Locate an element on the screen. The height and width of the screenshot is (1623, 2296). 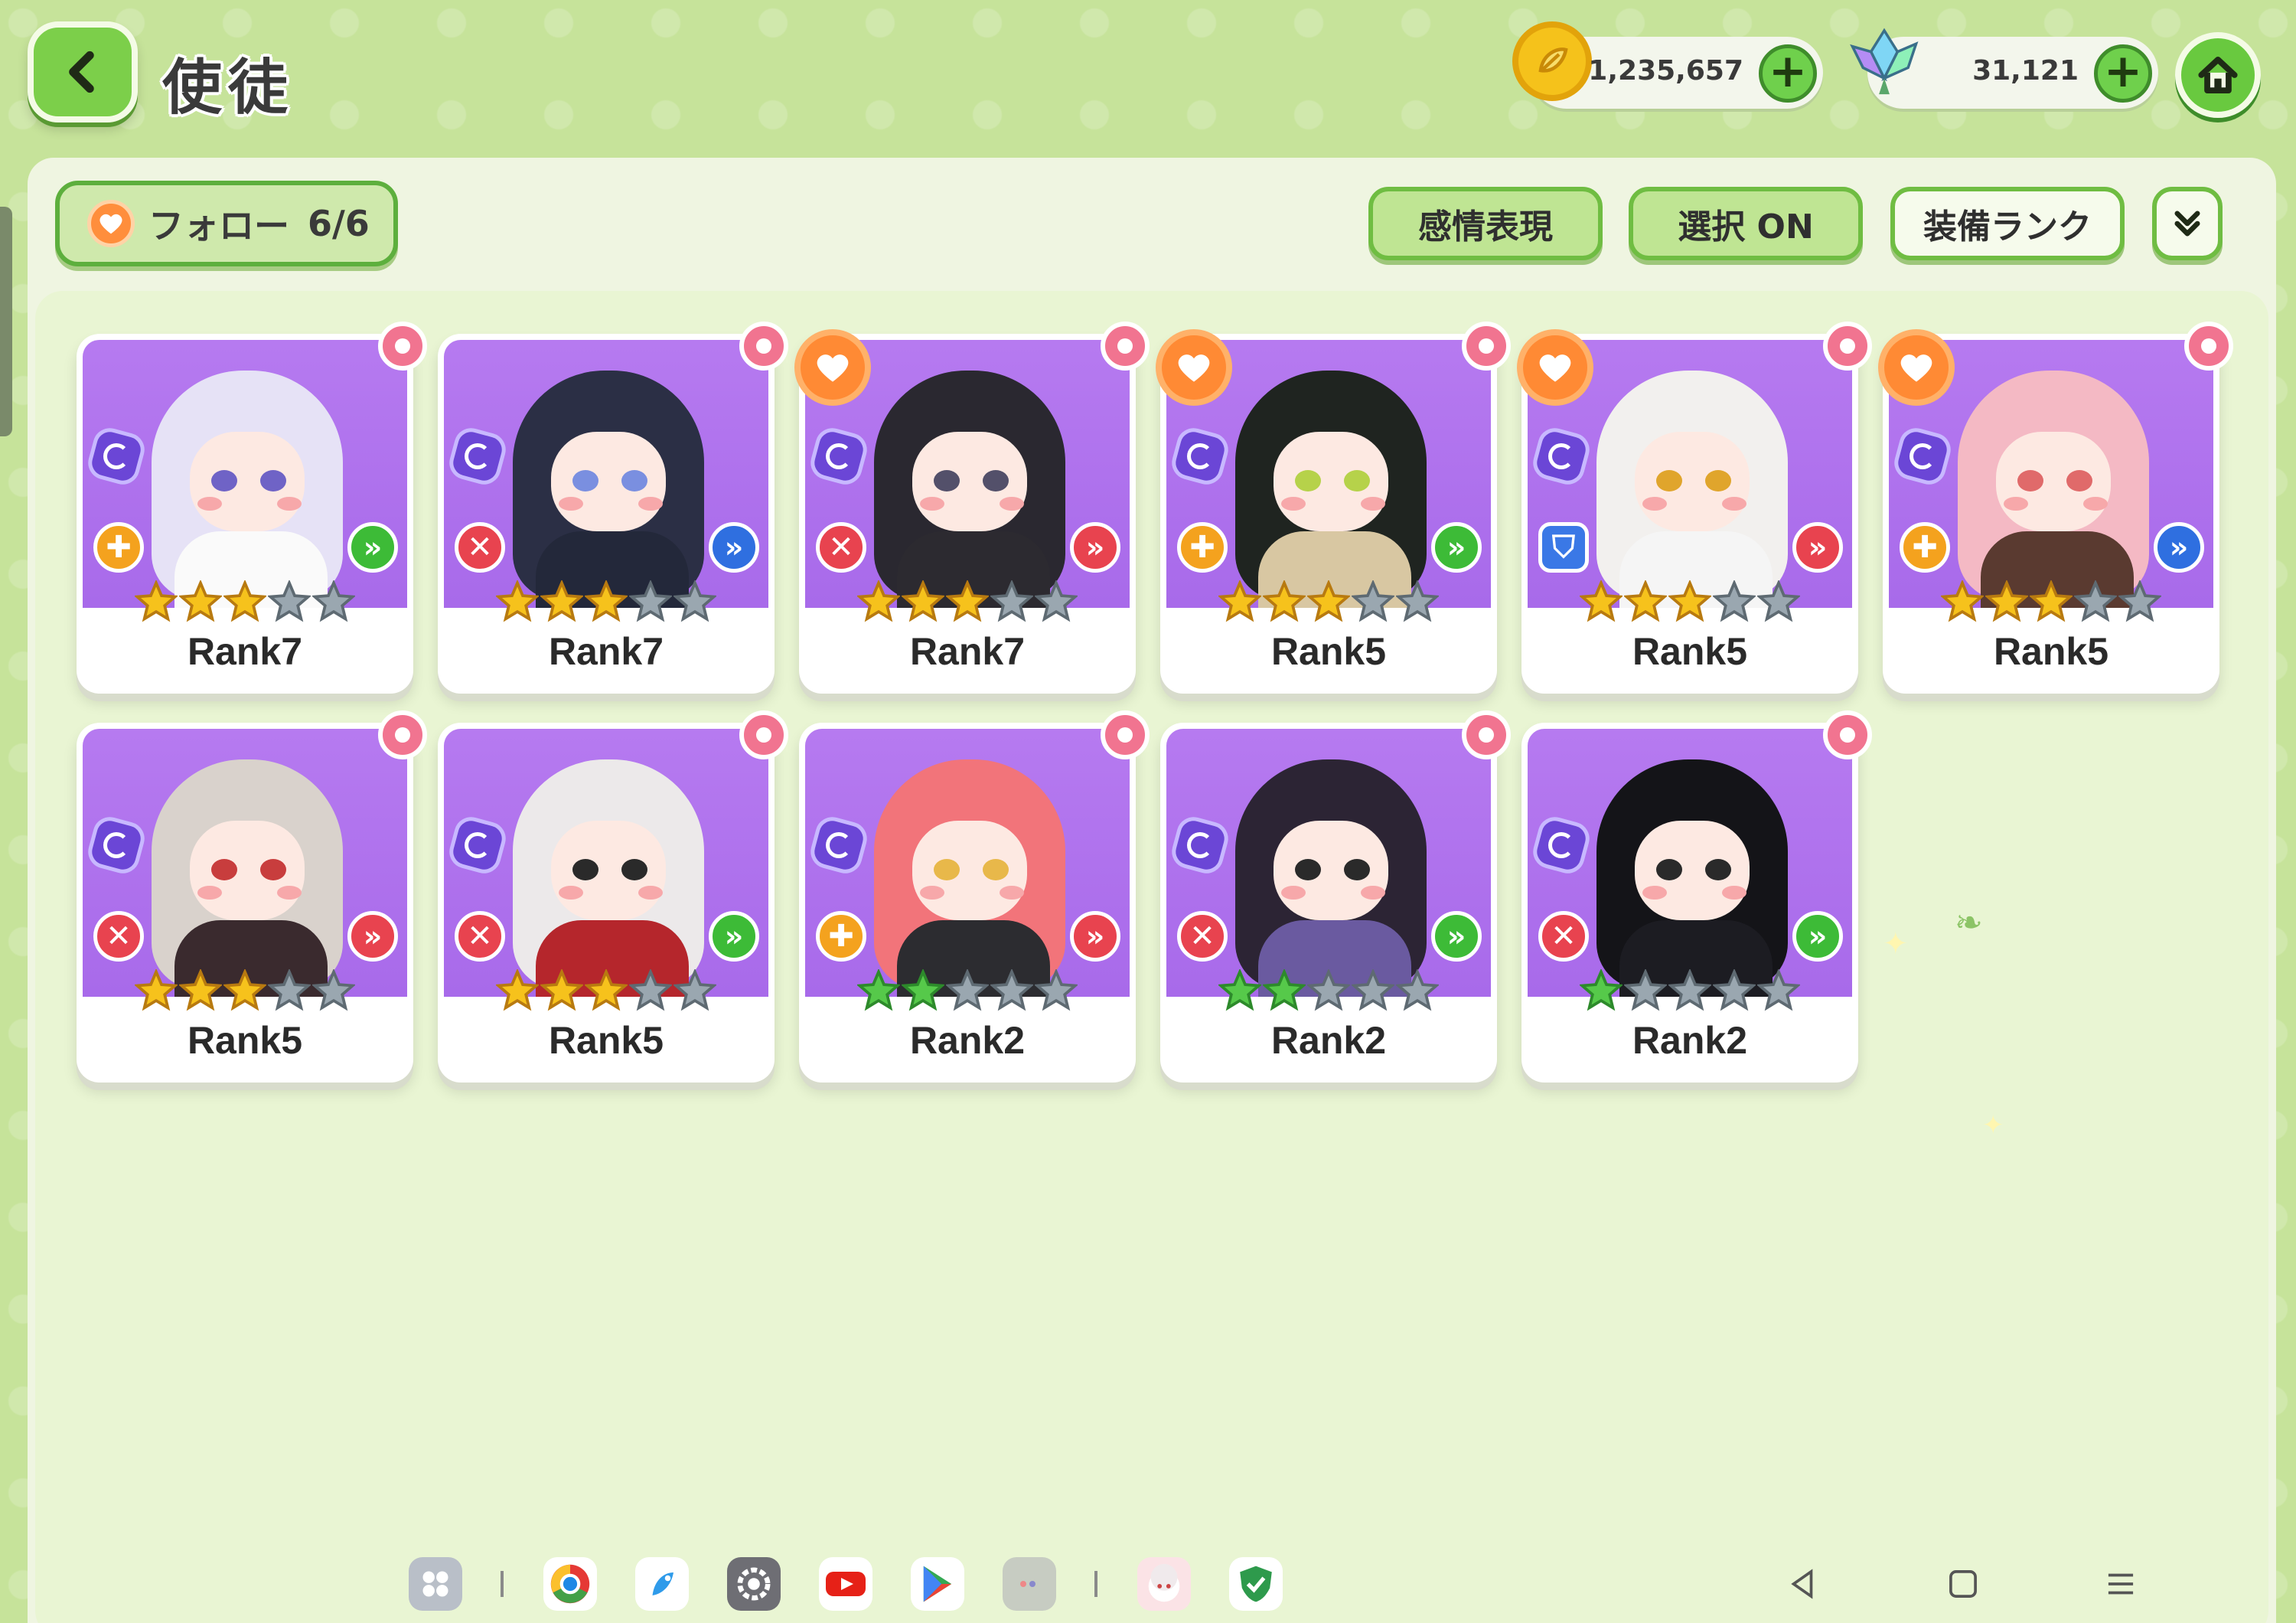
browser-bird-icon is located at coordinates (662, 1584).